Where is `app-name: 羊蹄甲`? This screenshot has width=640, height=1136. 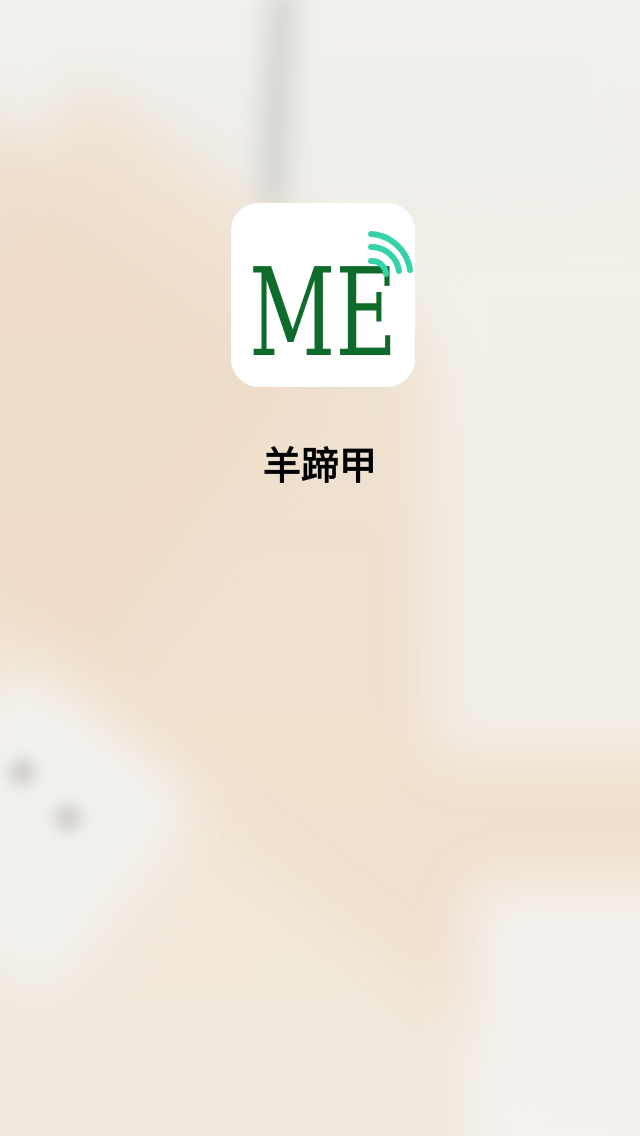 app-name: 羊蹄甲 is located at coordinates (319, 466).